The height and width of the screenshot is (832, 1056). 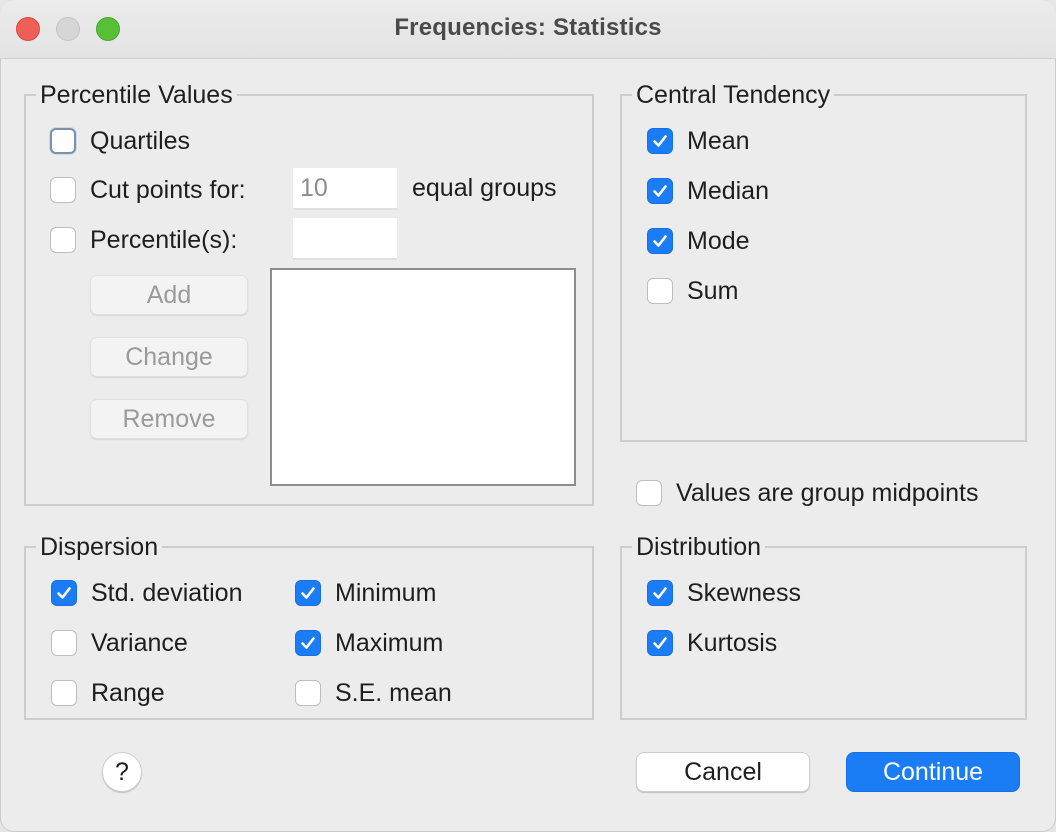 What do you see at coordinates (718, 240) in the screenshot?
I see `mode-label: Mode` at bounding box center [718, 240].